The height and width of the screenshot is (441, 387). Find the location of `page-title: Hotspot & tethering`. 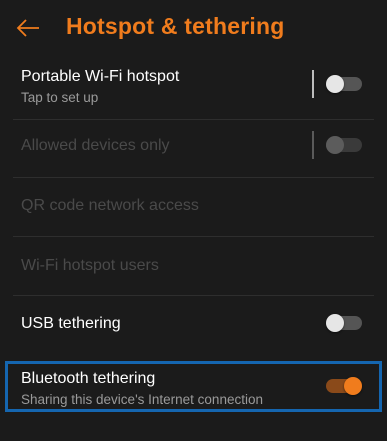

page-title: Hotspot & tethering is located at coordinates (175, 26).